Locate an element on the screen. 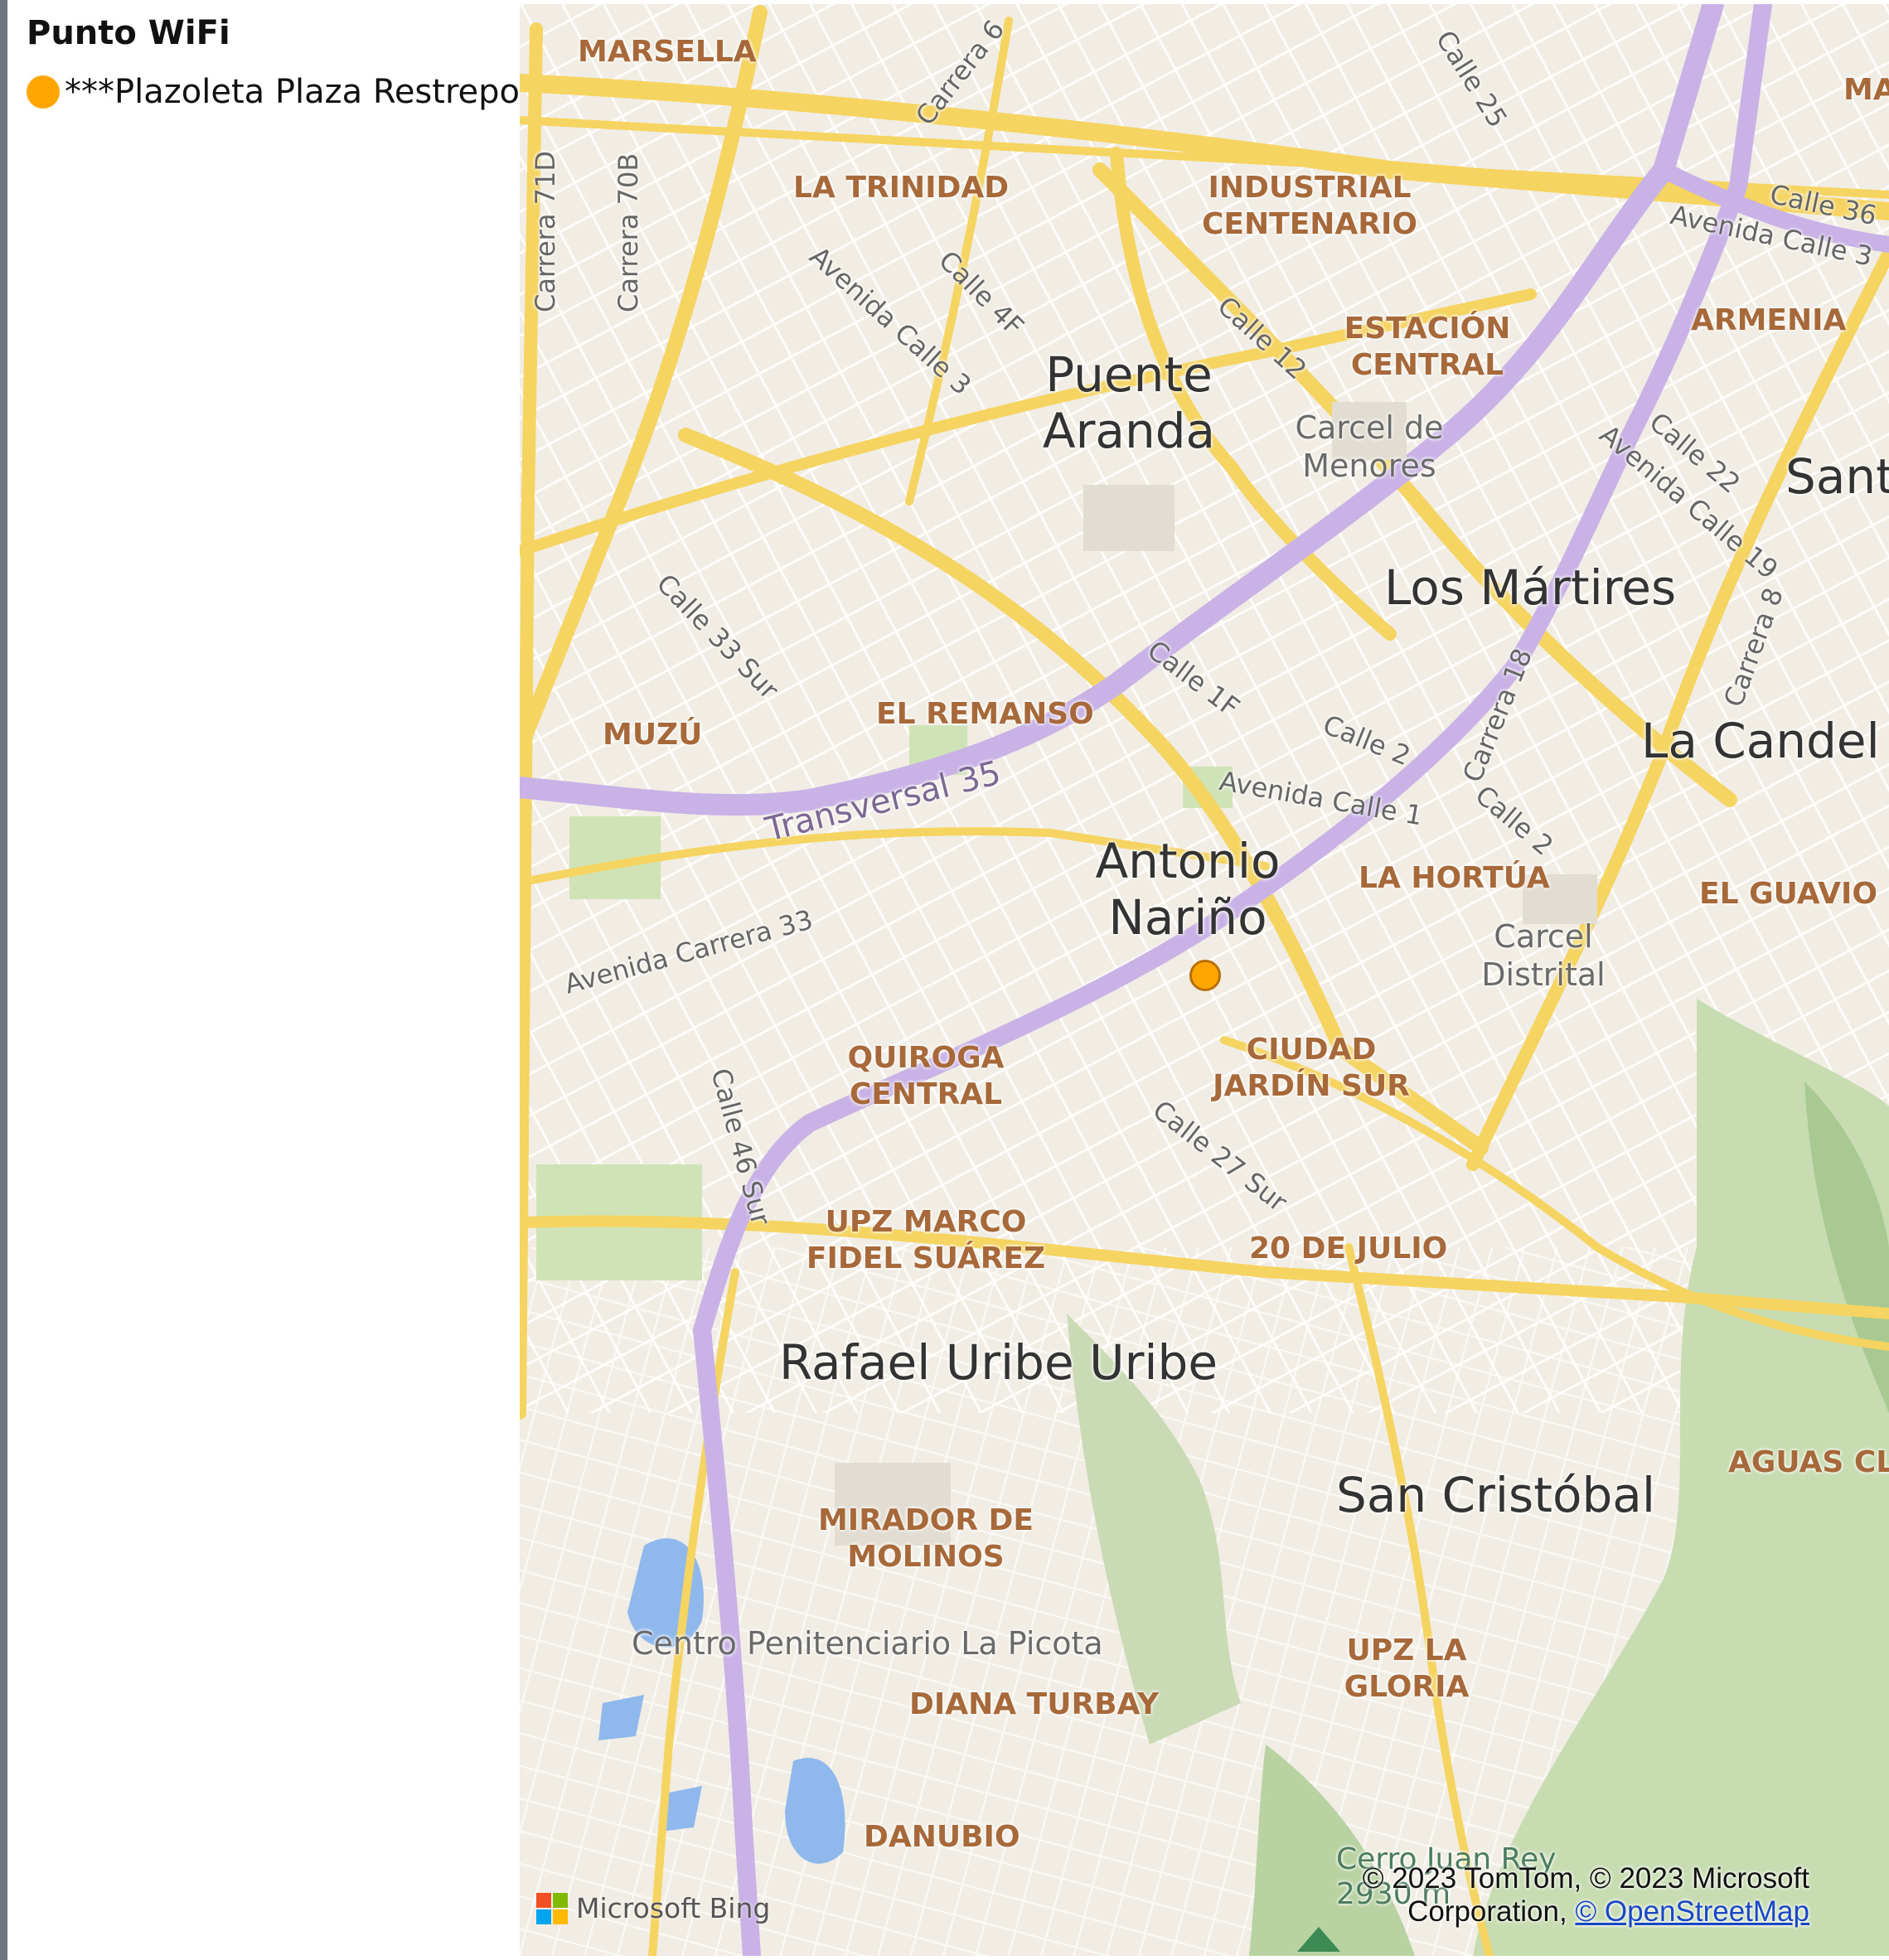 This screenshot has width=1889, height=1960. map-label-locality: Sant is located at coordinates (1837, 476).